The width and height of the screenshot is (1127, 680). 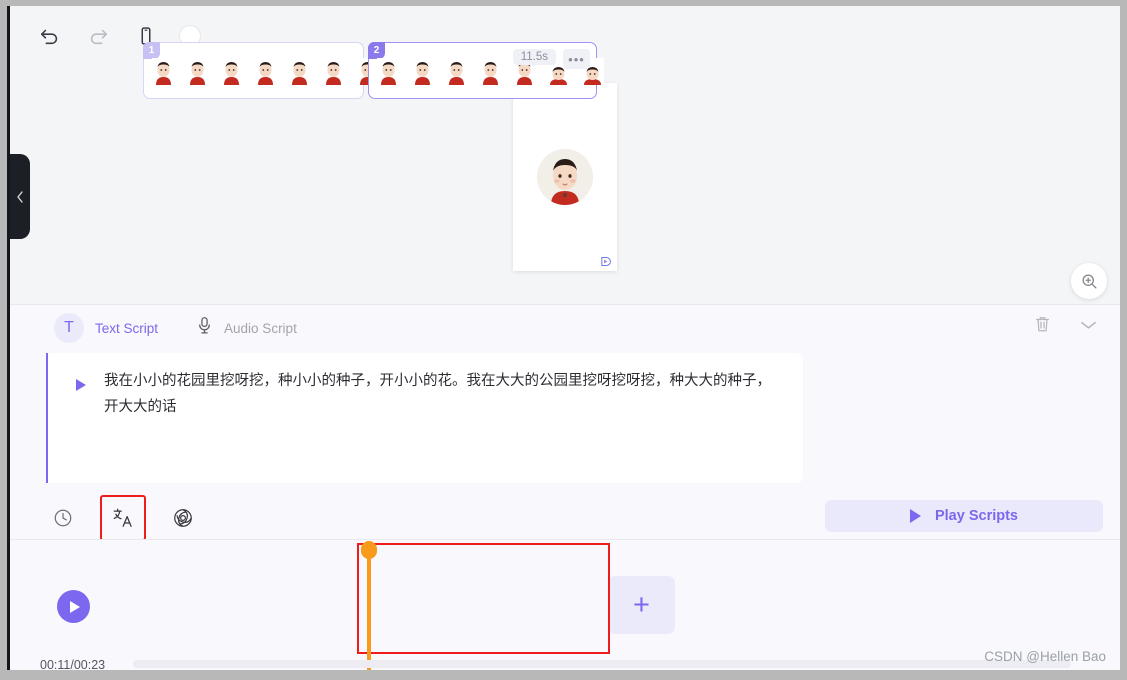 I want to click on time-display: 00:11/00:23, so click(x=73, y=664).